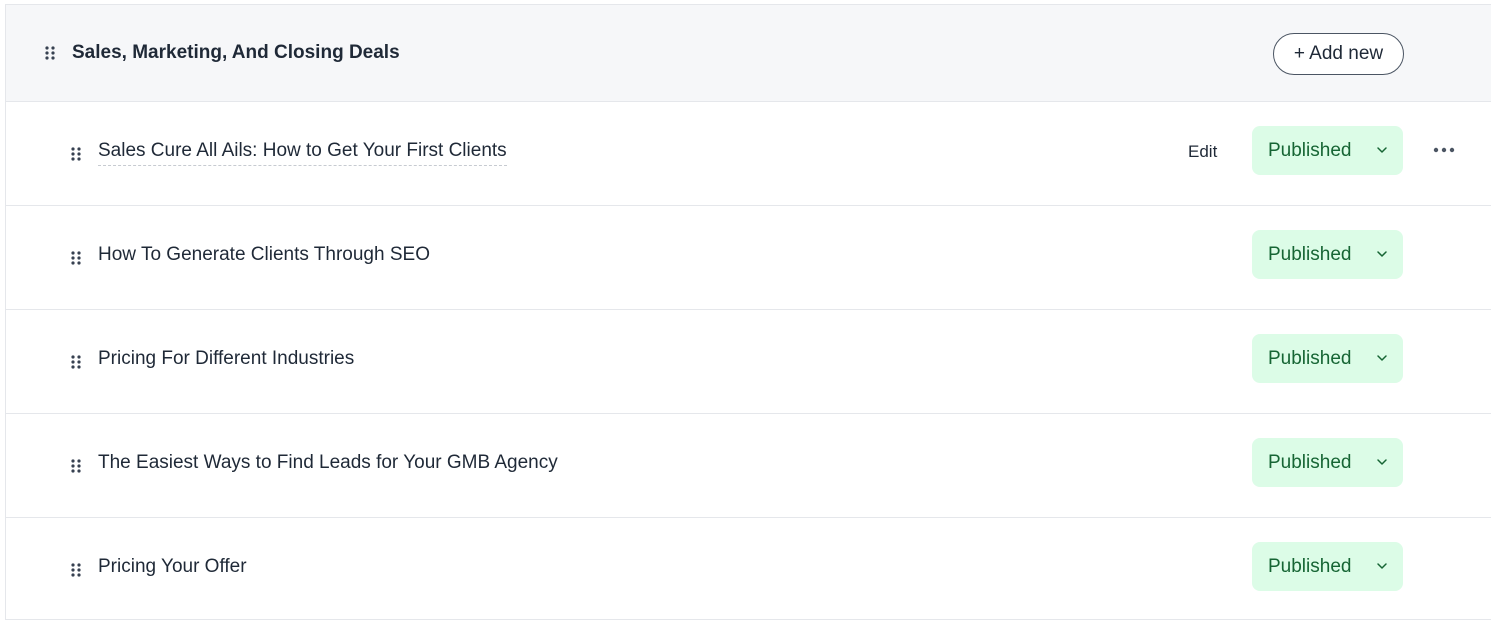  What do you see at coordinates (172, 567) in the screenshot?
I see `lesson-title: Pricing Your Offer` at bounding box center [172, 567].